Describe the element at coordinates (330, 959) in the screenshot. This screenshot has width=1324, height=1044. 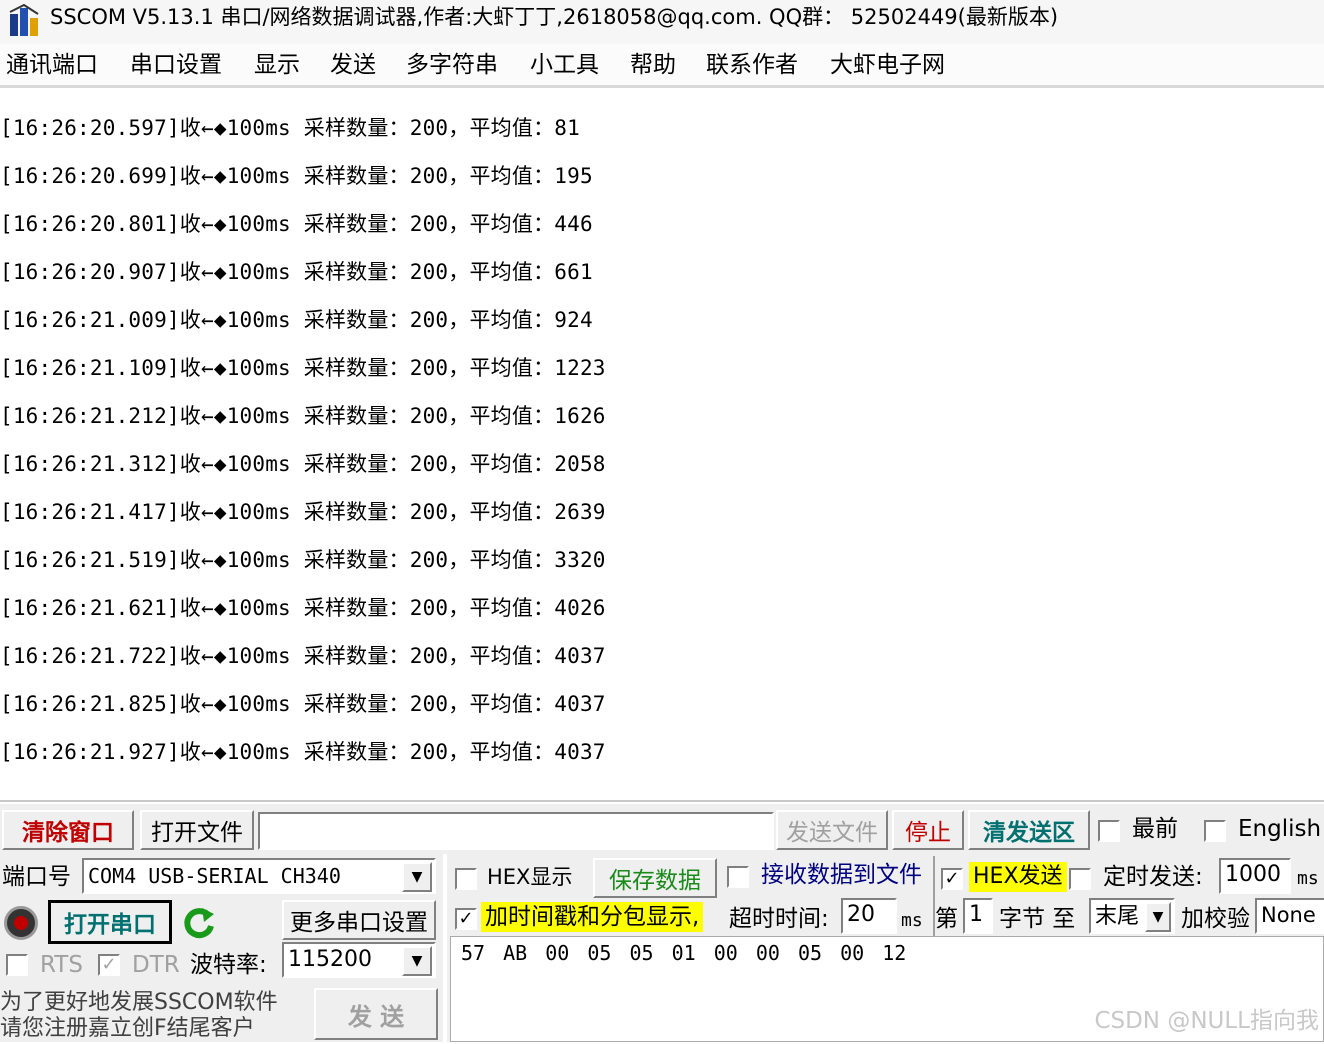
I see `baud-select-value: 115200` at that location.